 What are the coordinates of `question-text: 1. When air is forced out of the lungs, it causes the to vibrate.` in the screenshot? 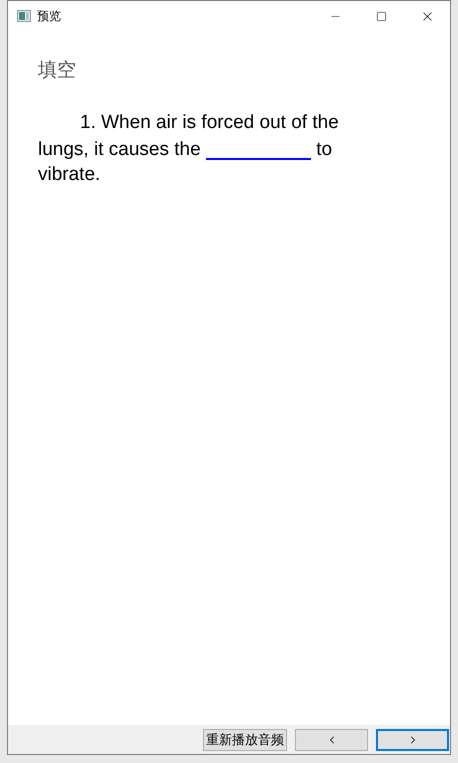 It's located at (189, 149).